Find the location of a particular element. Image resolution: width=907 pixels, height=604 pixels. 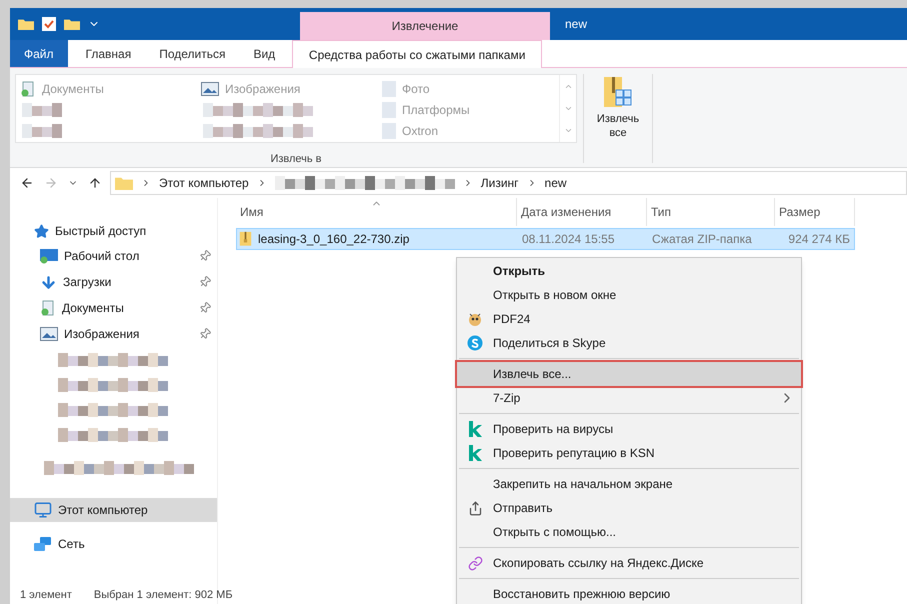

column-header: Дата изменения is located at coordinates (582, 212).